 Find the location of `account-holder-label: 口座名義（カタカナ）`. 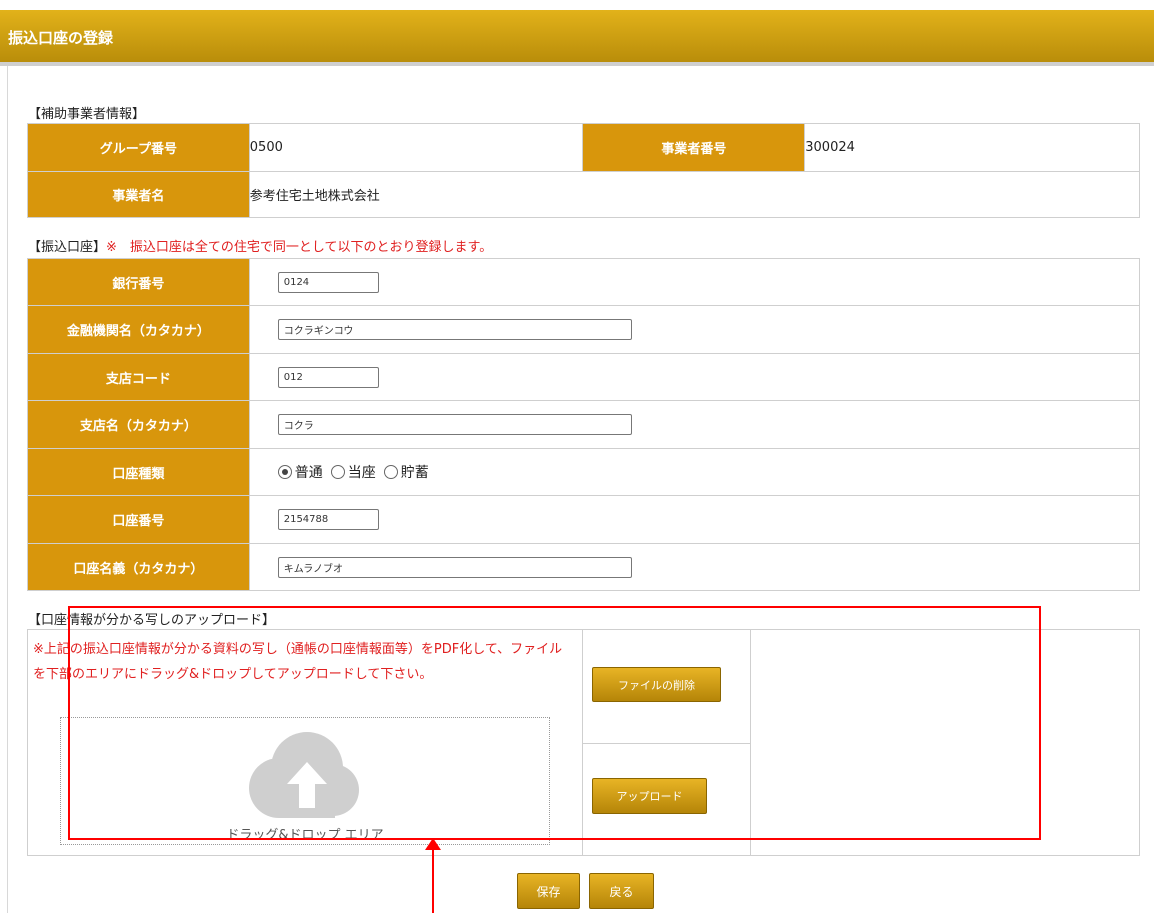

account-holder-label: 口座名義（カタカナ） is located at coordinates (138, 567).